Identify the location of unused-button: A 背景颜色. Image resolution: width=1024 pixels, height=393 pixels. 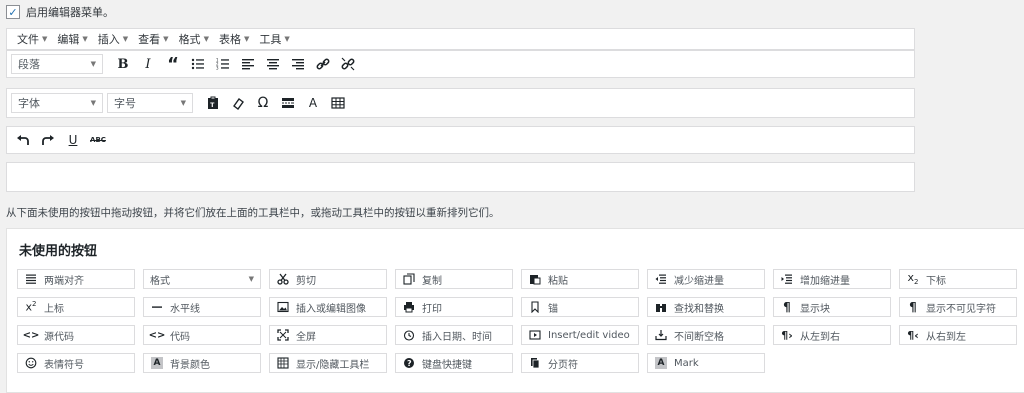
(202, 363).